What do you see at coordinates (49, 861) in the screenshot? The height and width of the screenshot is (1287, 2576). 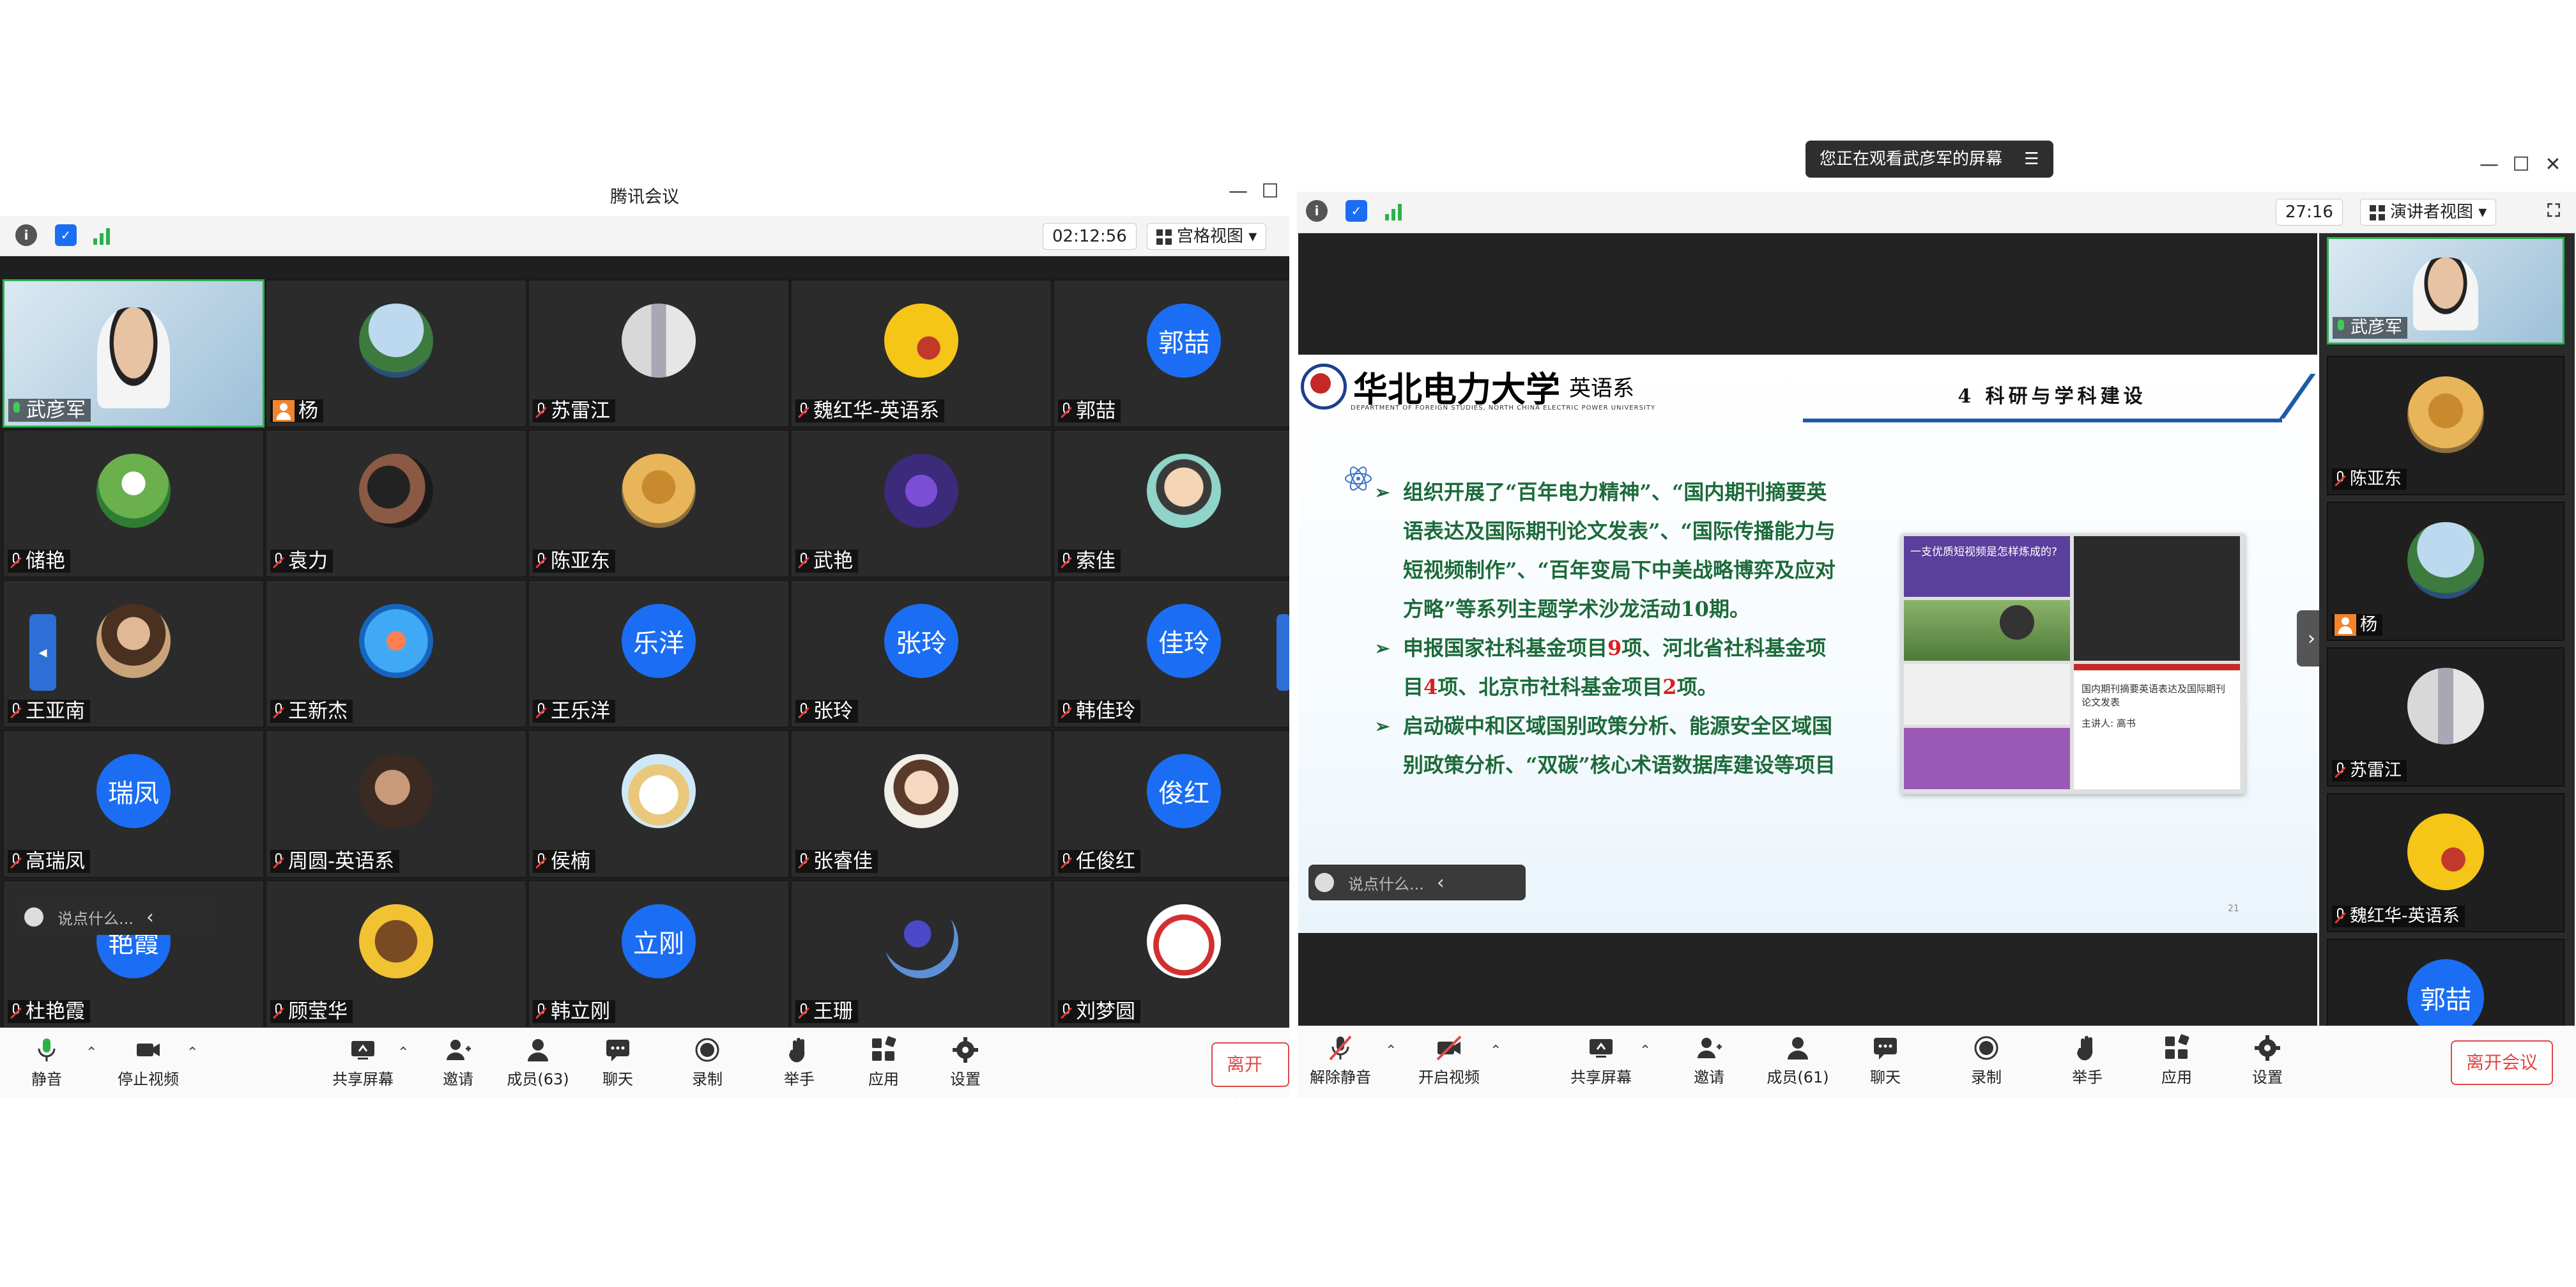 I see `participant-name: 高瑞凤` at bounding box center [49, 861].